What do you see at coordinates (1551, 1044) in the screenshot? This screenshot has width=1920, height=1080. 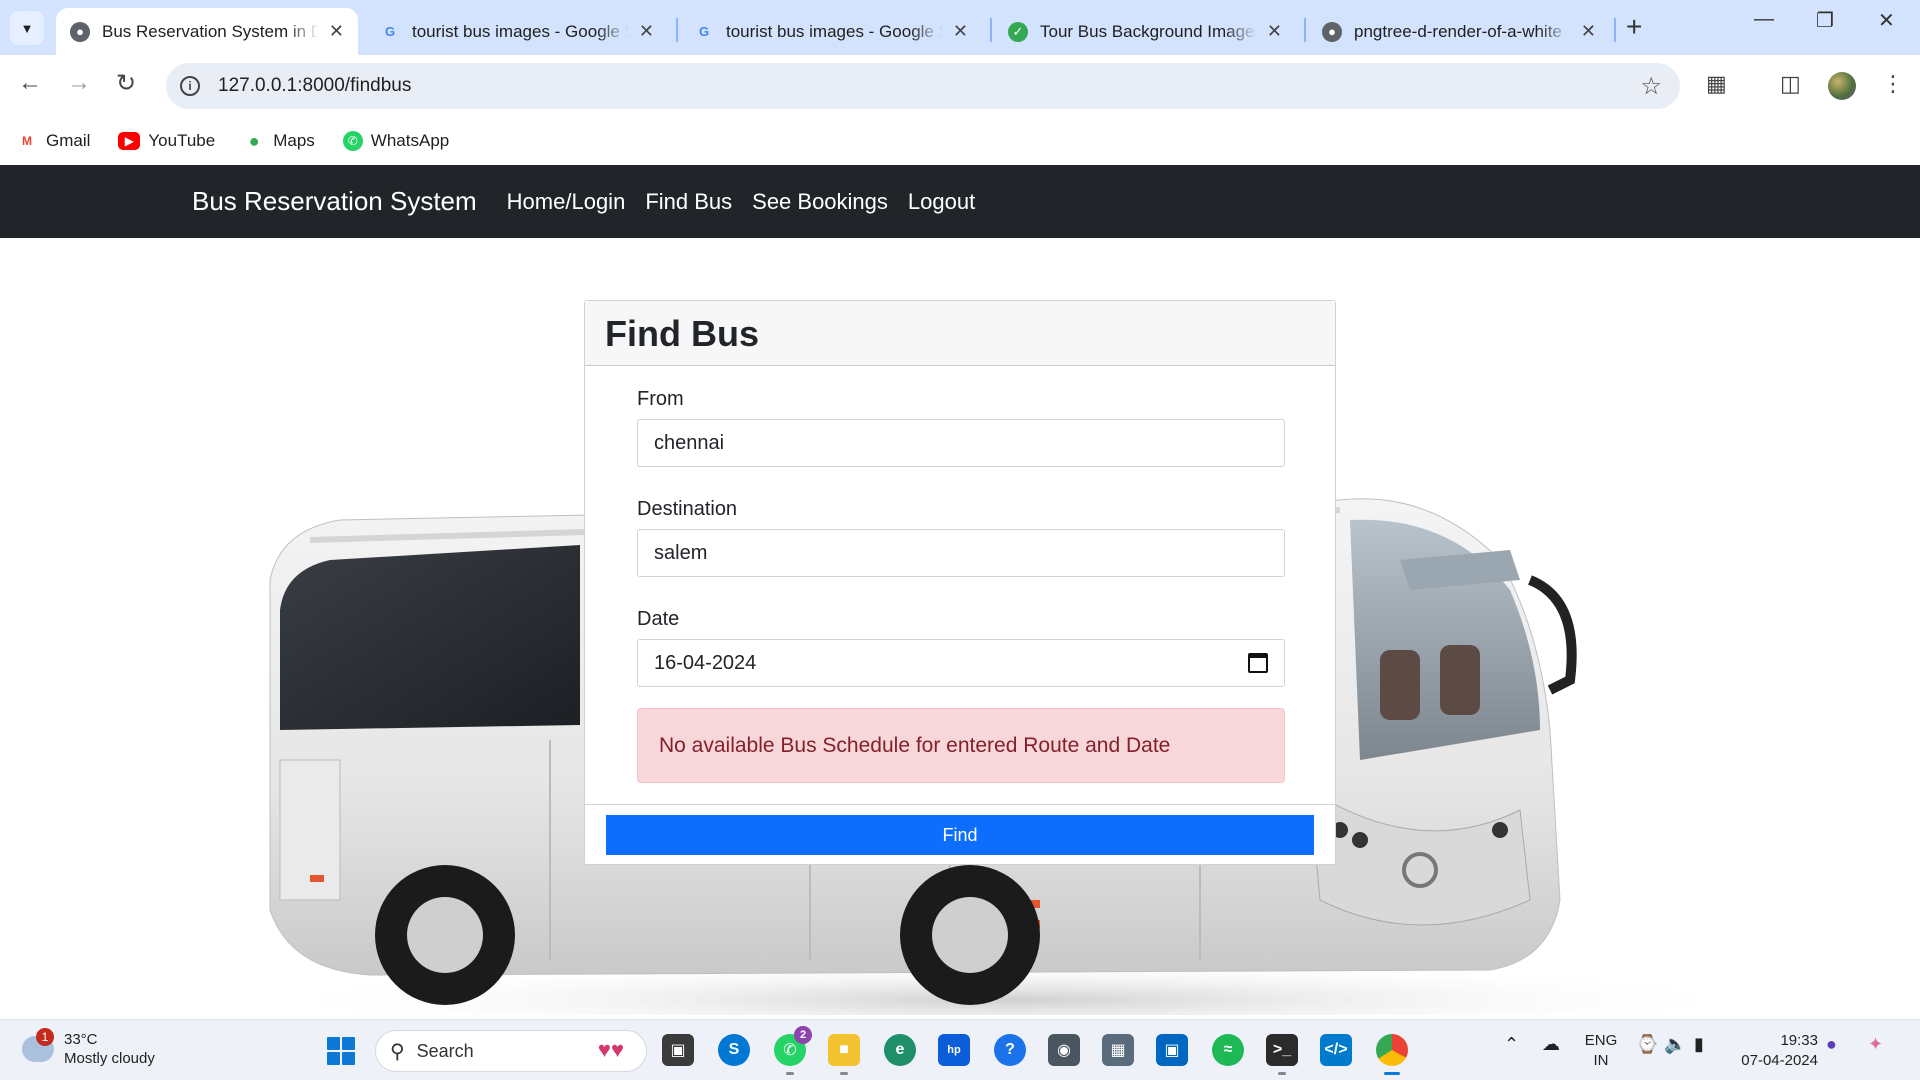 I see `onedrive-icon: ☁` at bounding box center [1551, 1044].